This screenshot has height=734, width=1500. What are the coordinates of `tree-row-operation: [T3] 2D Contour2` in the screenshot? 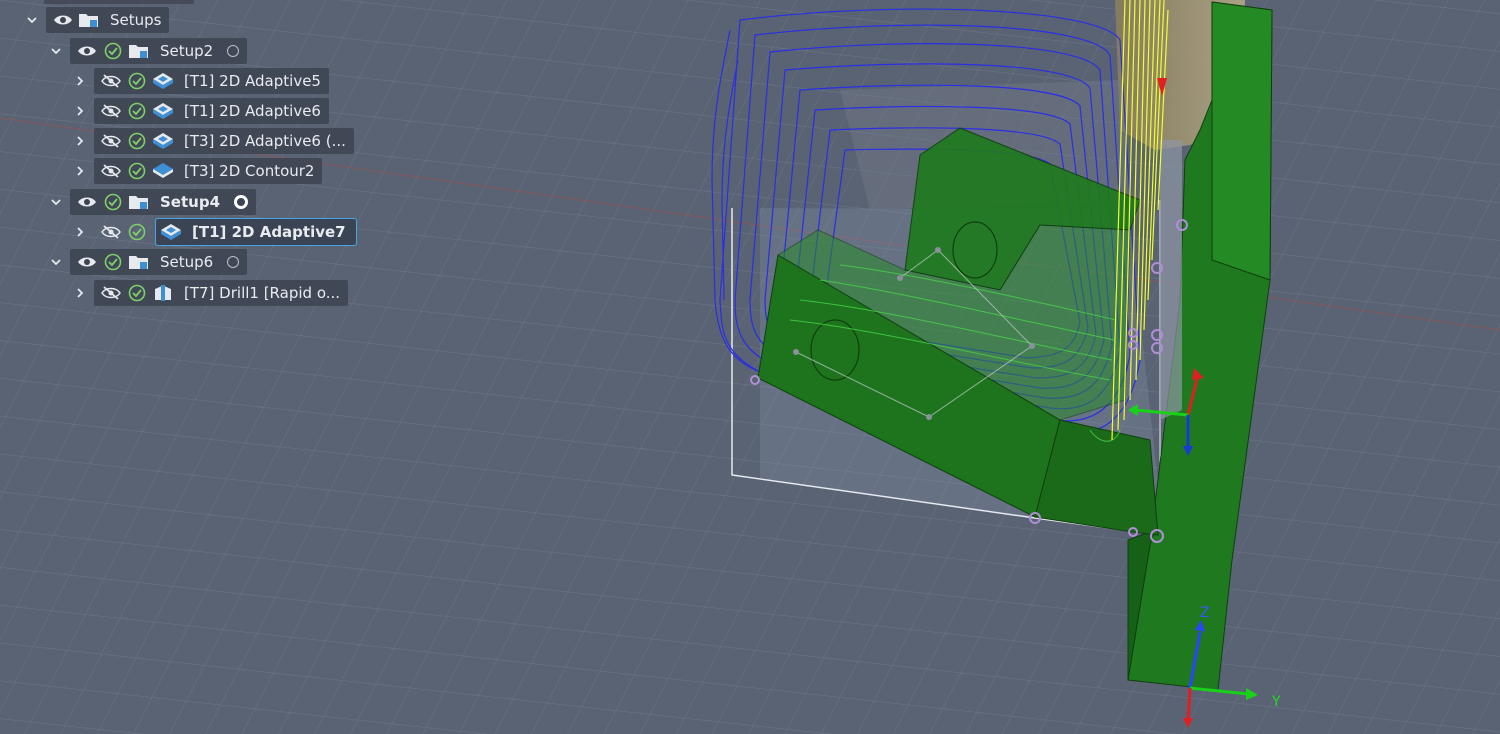 It's located at (197, 171).